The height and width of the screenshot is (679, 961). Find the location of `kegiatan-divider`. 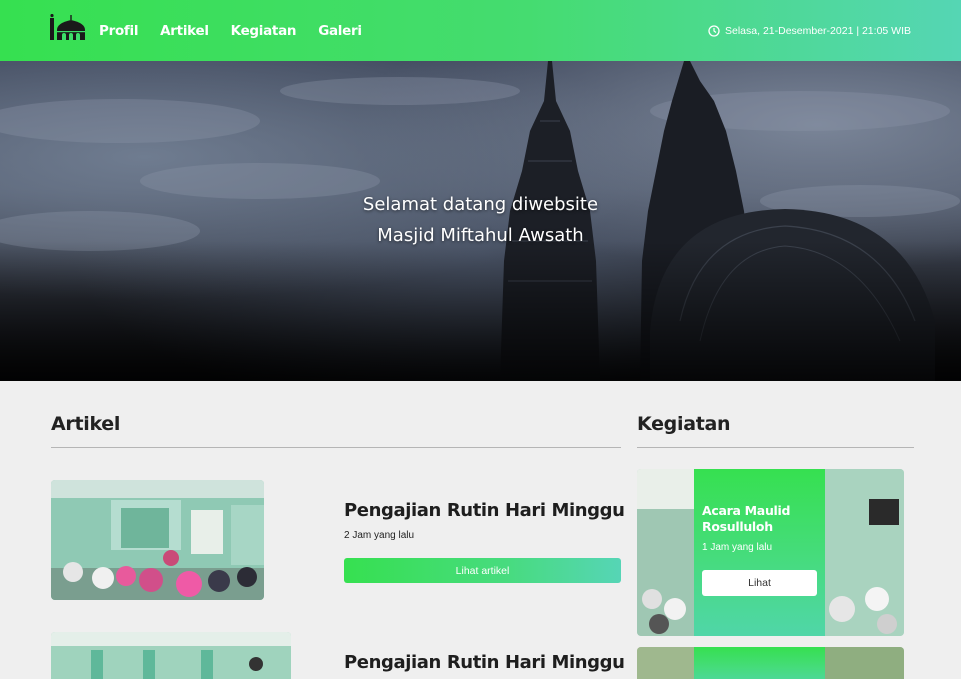

kegiatan-divider is located at coordinates (775, 447).